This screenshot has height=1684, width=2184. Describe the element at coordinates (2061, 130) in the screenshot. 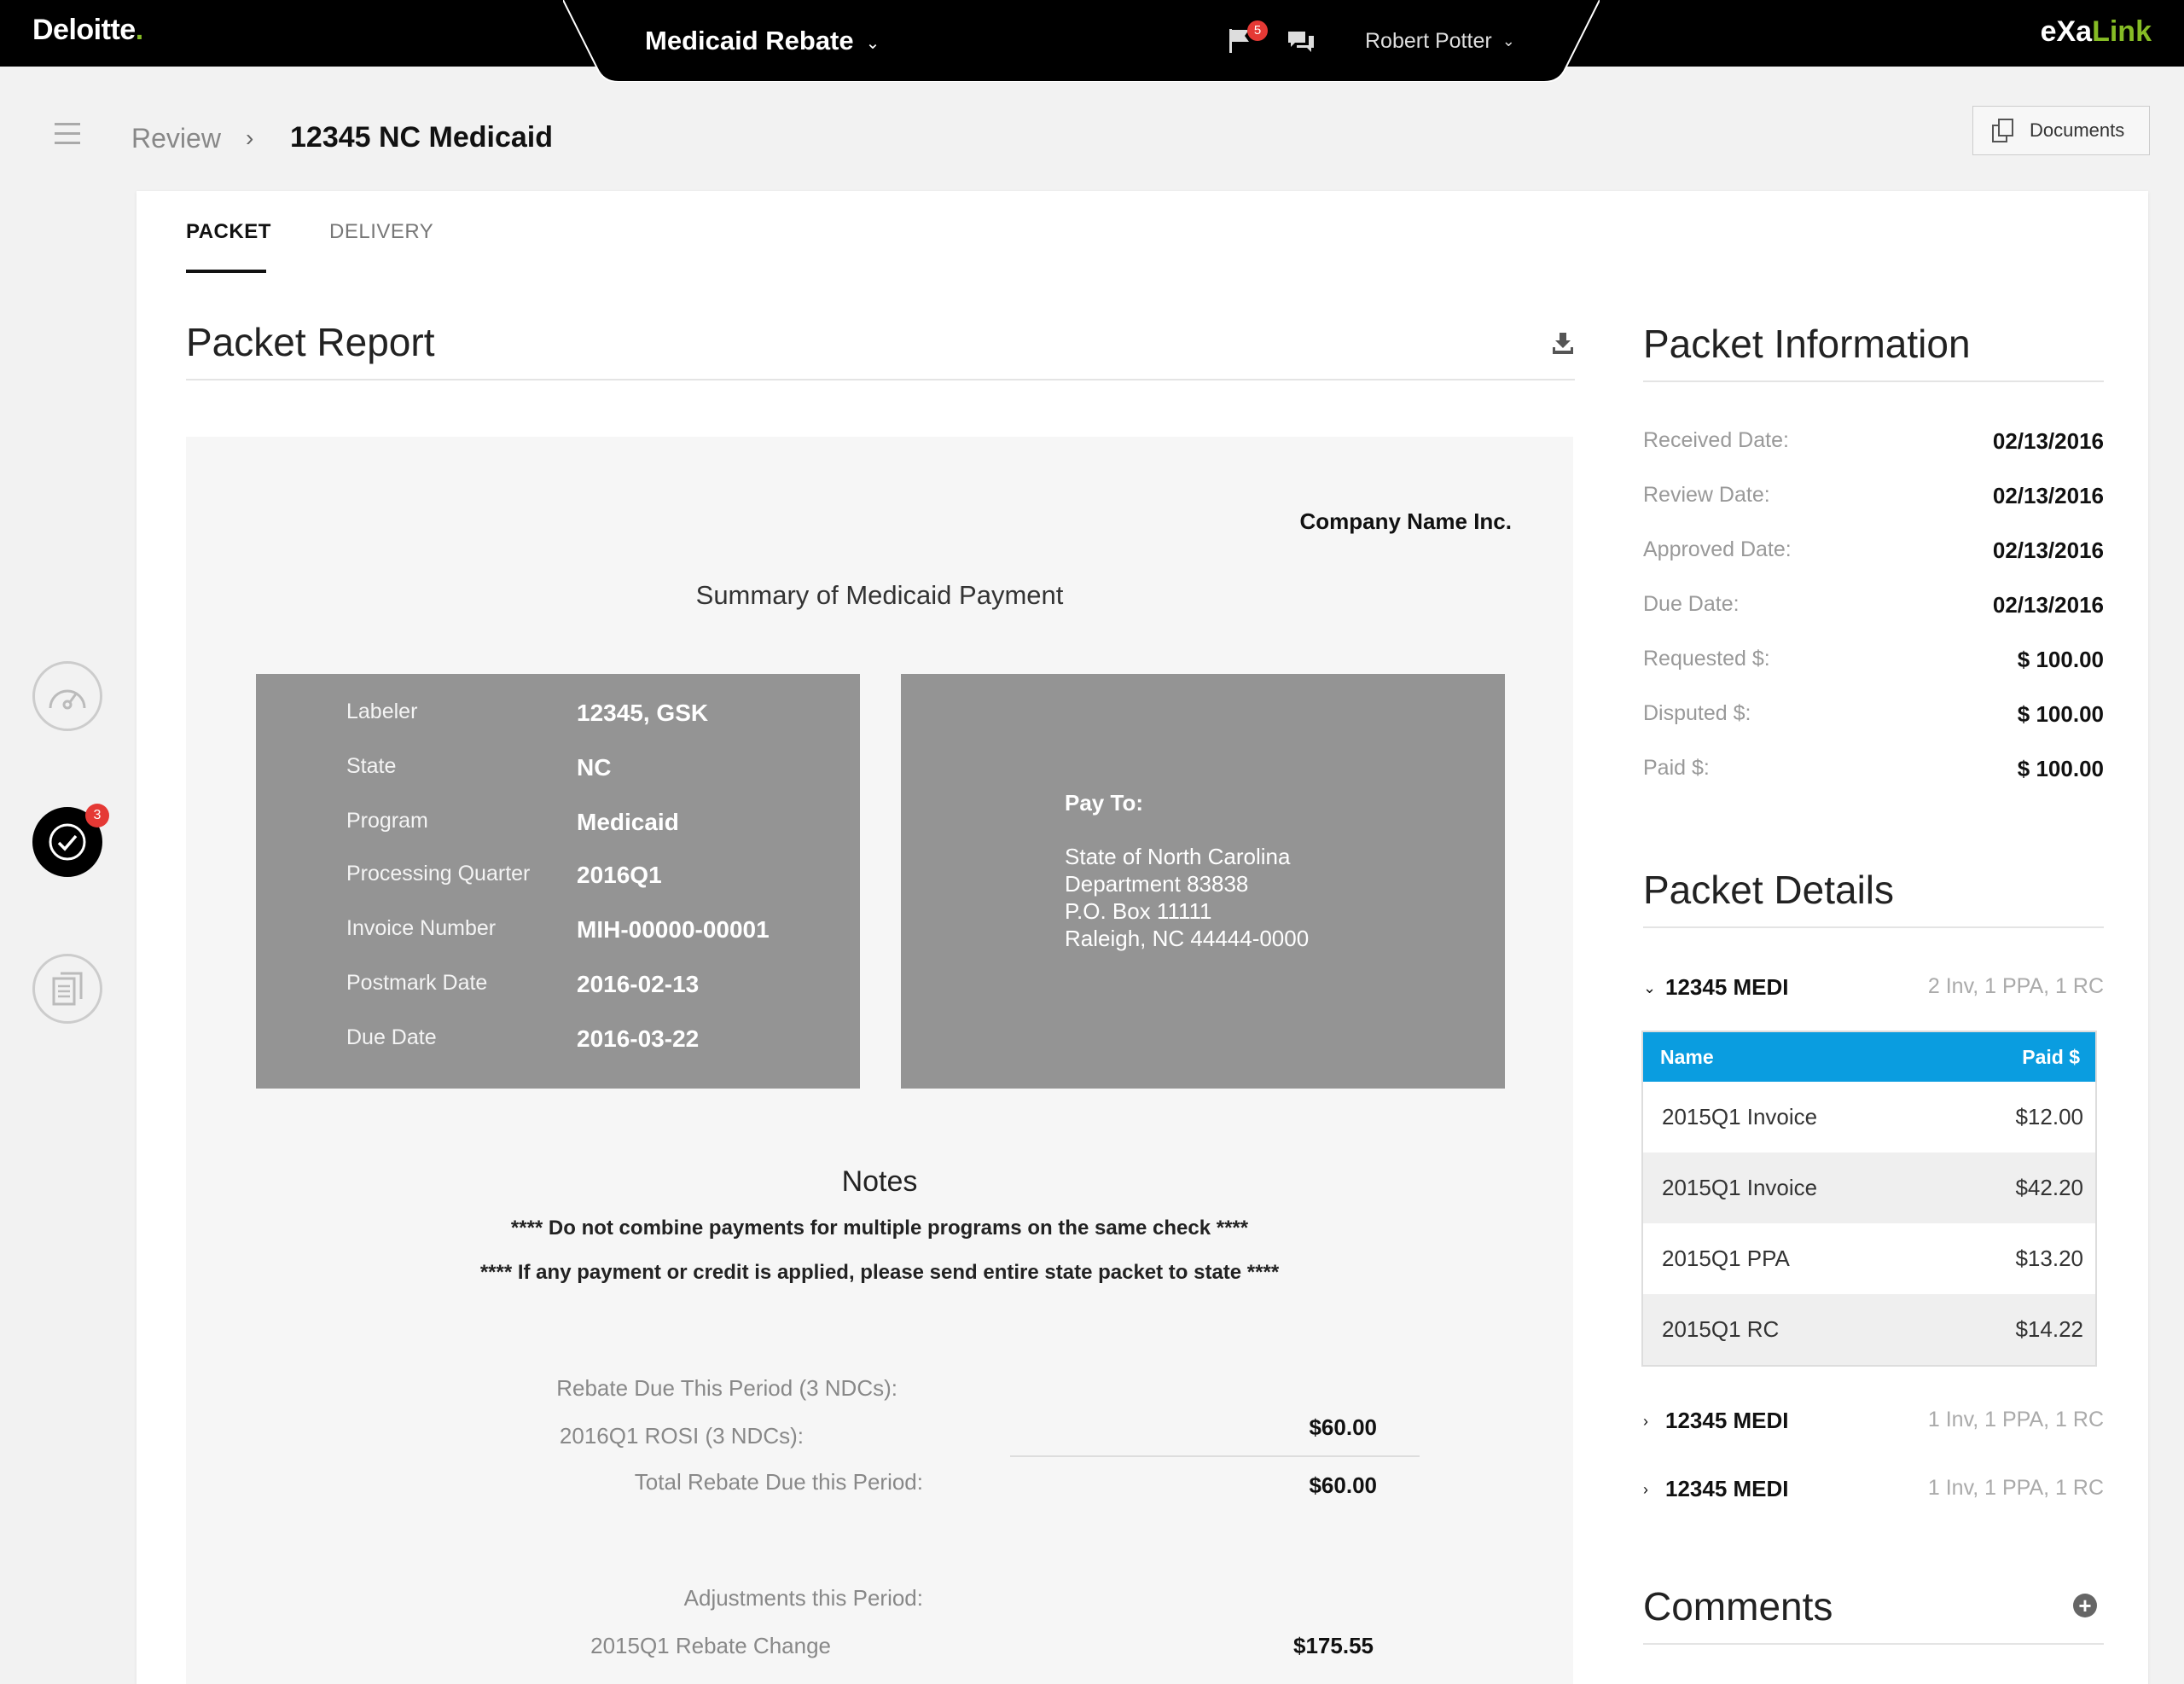

I see `documents-button: Documents` at that location.